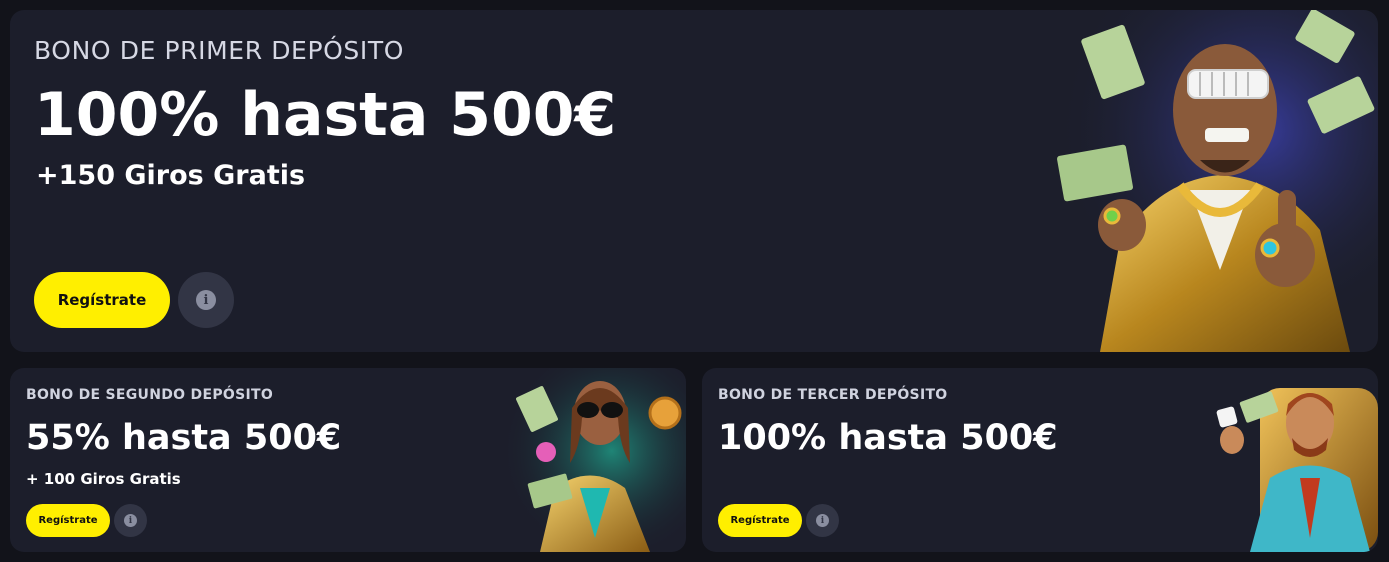 This screenshot has height=562, width=1389. Describe the element at coordinates (68, 520) in the screenshot. I see `second-deposit-register-button: Regístrate` at that location.